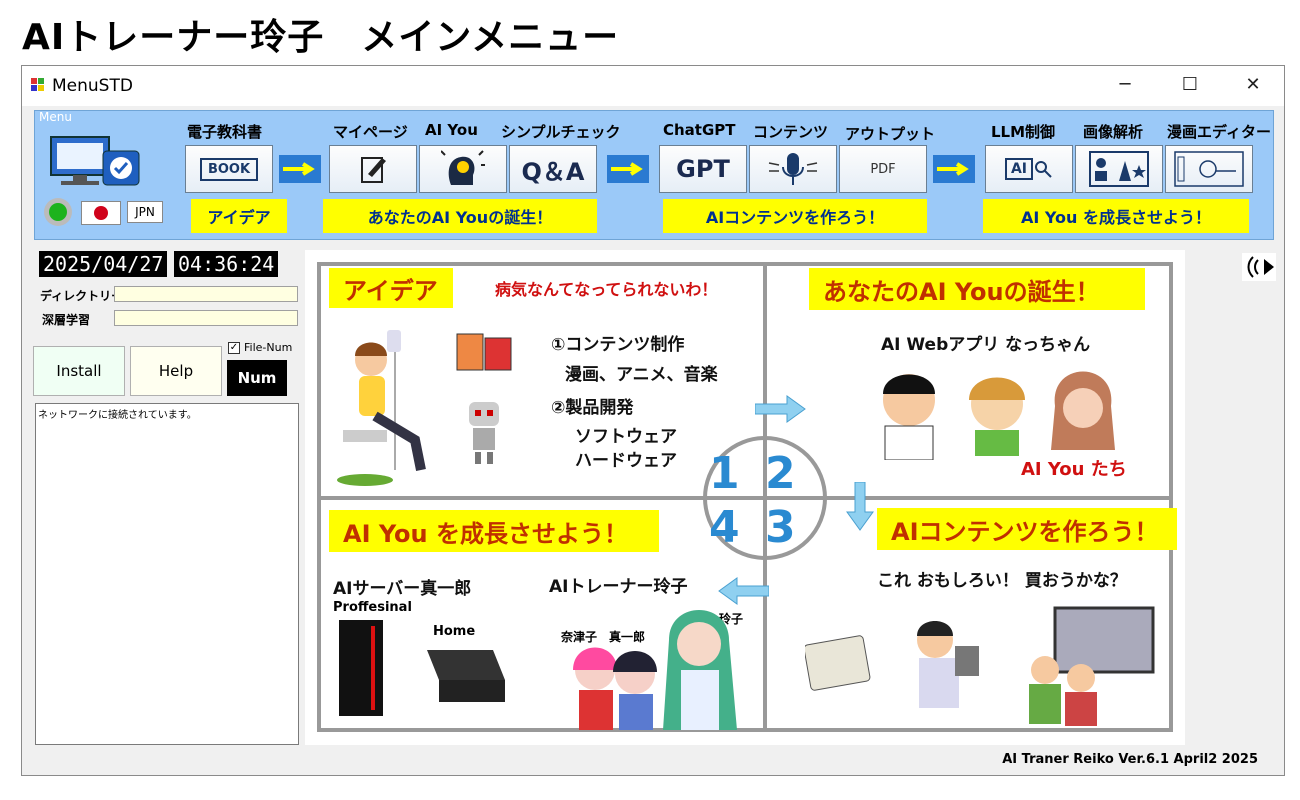 This screenshot has height=800, width=1300. I want to click on q1-item1-sub: 漫画、アニメ、音楽, so click(641, 375).